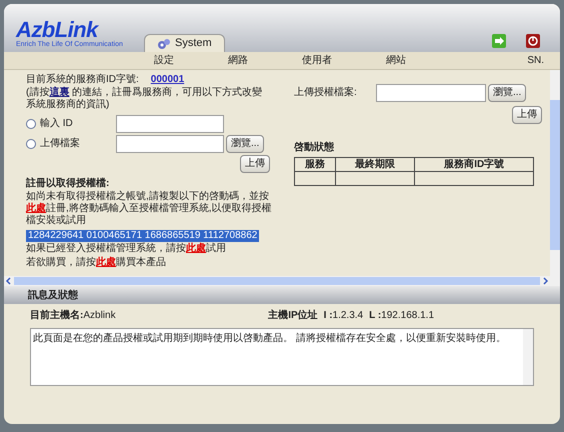  What do you see at coordinates (149, 209) in the screenshot?
I see `paragraph: 如尚未有取得授權檔之帳號,請複製以下的啓動碼，並按 此處註冊,將啓動碼輸入至授權檔管理系統,以便取得授權檔安裝或試用` at bounding box center [149, 209].